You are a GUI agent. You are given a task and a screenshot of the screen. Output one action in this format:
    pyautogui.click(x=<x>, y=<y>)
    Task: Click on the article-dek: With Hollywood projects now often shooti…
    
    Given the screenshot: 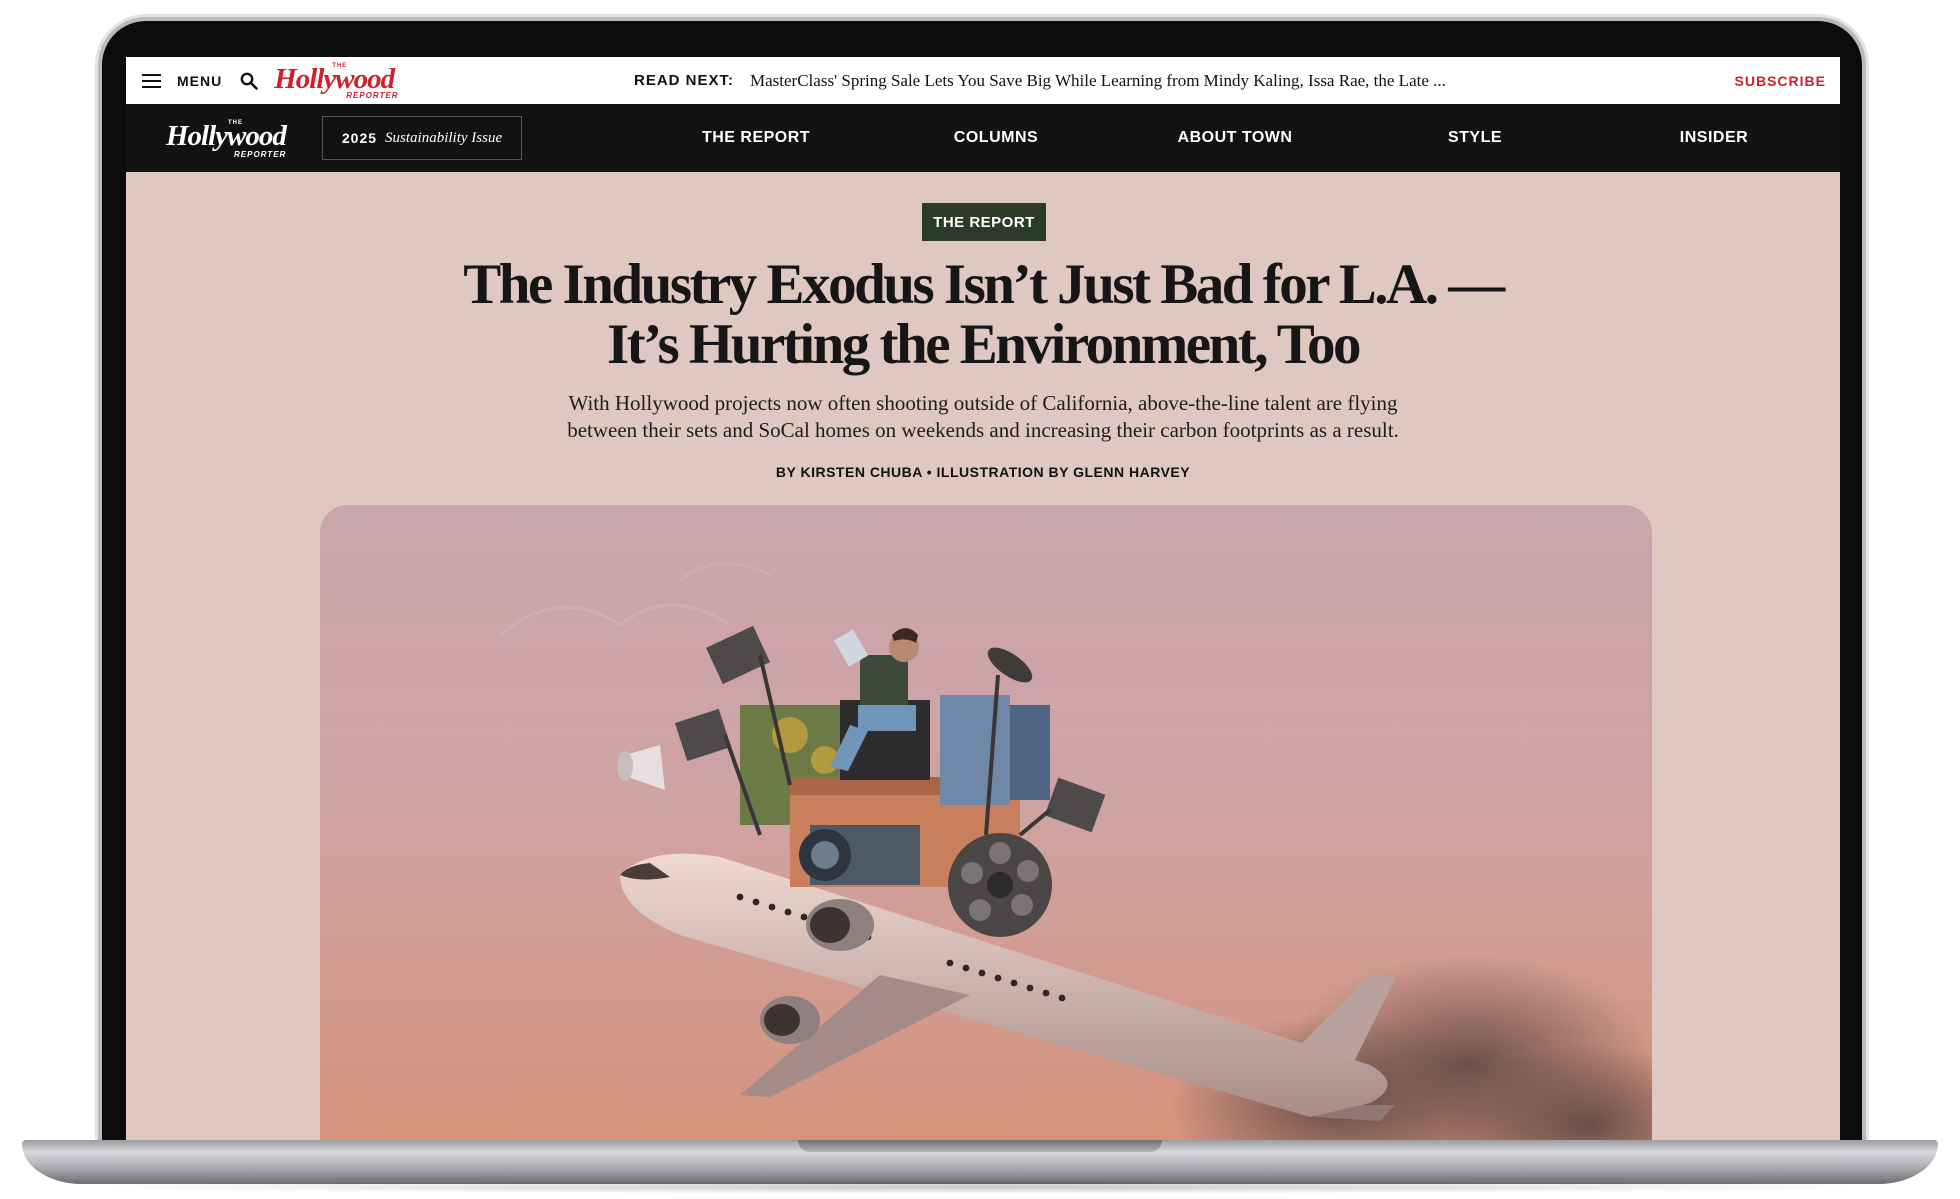 What is the action you would take?
    pyautogui.click(x=983, y=416)
    